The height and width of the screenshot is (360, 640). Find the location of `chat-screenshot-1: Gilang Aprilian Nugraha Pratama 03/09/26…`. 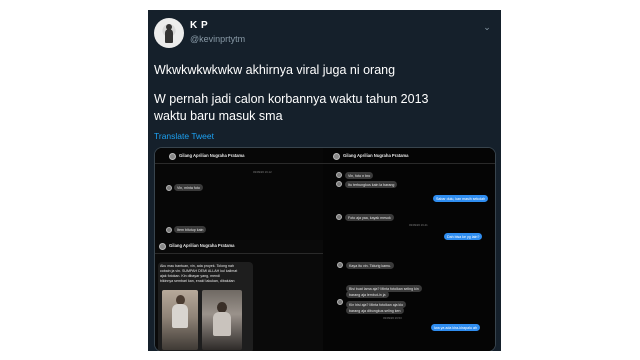

chat-screenshot-1: Gilang Aprilian Nugraha Pratama 03/09/26… is located at coordinates (239, 194).